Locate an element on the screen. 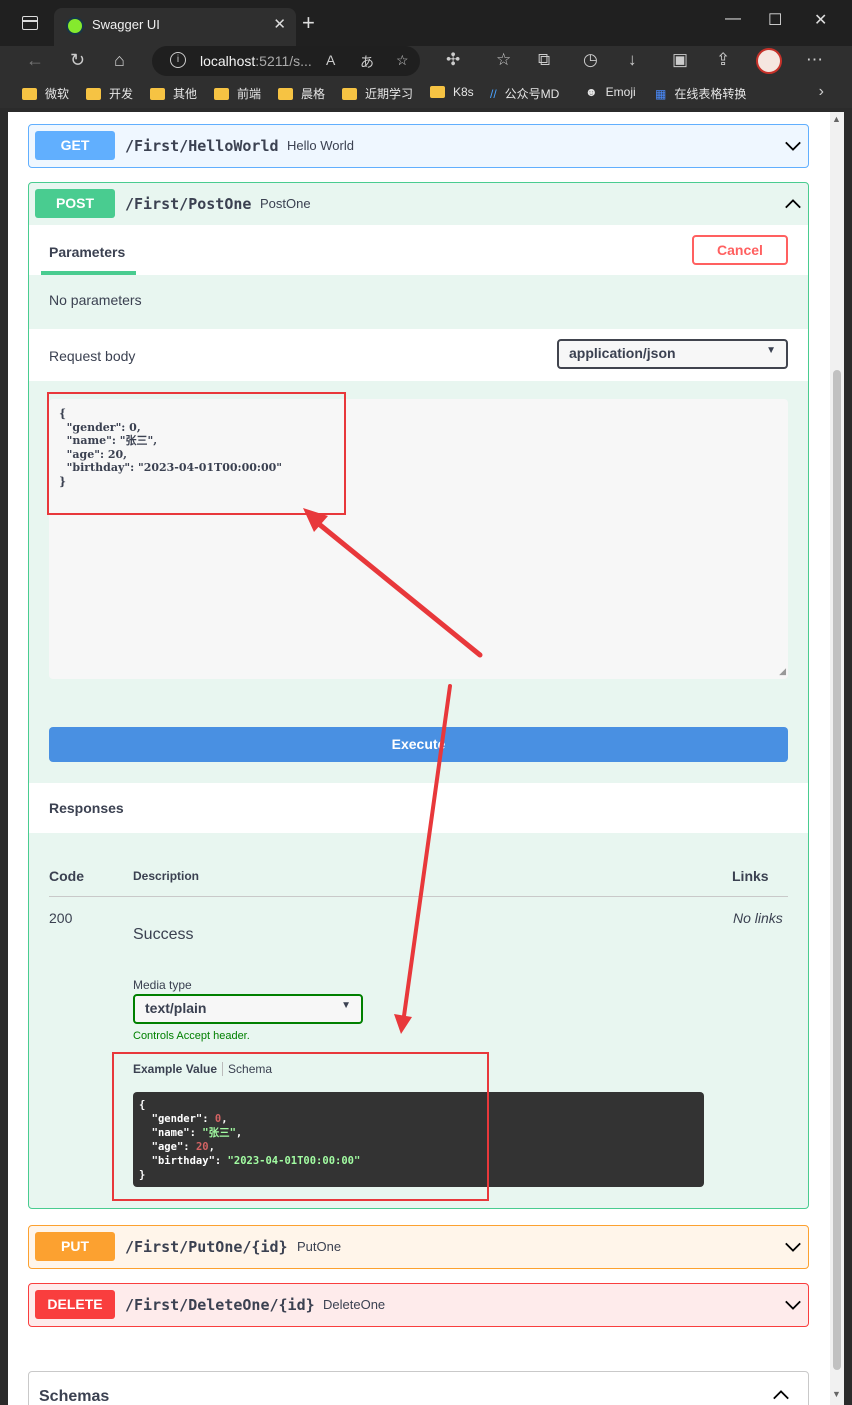 This screenshot has width=852, height=1405. bookmark-folder: 晨格 is located at coordinates (301, 93).